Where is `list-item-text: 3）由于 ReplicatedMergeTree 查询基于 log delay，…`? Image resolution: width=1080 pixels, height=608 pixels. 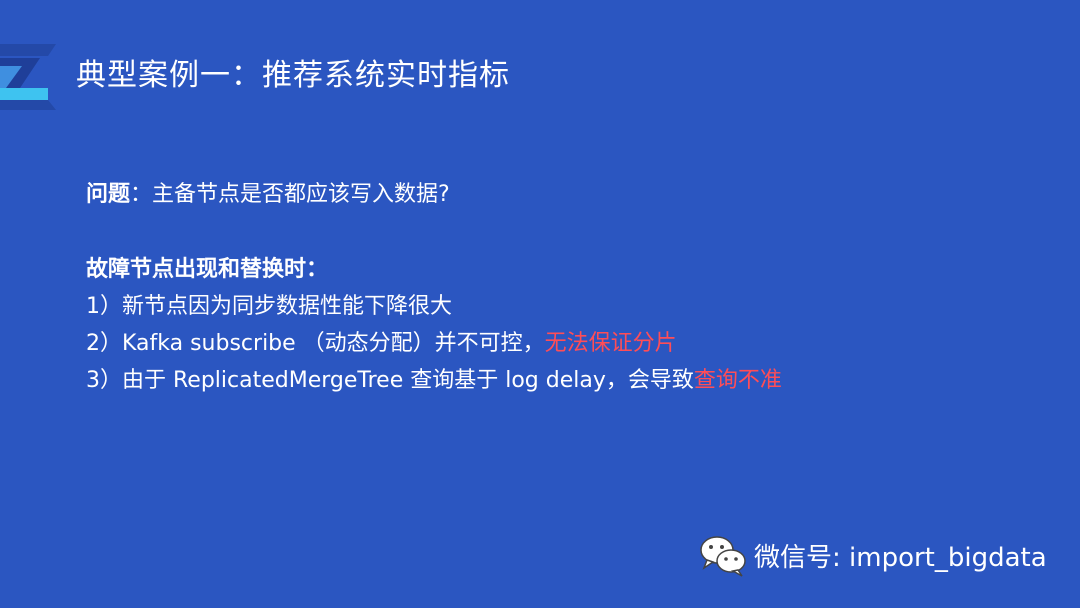 list-item-text: 3）由于 ReplicatedMergeTree 查询基于 log delay，… is located at coordinates (390, 380).